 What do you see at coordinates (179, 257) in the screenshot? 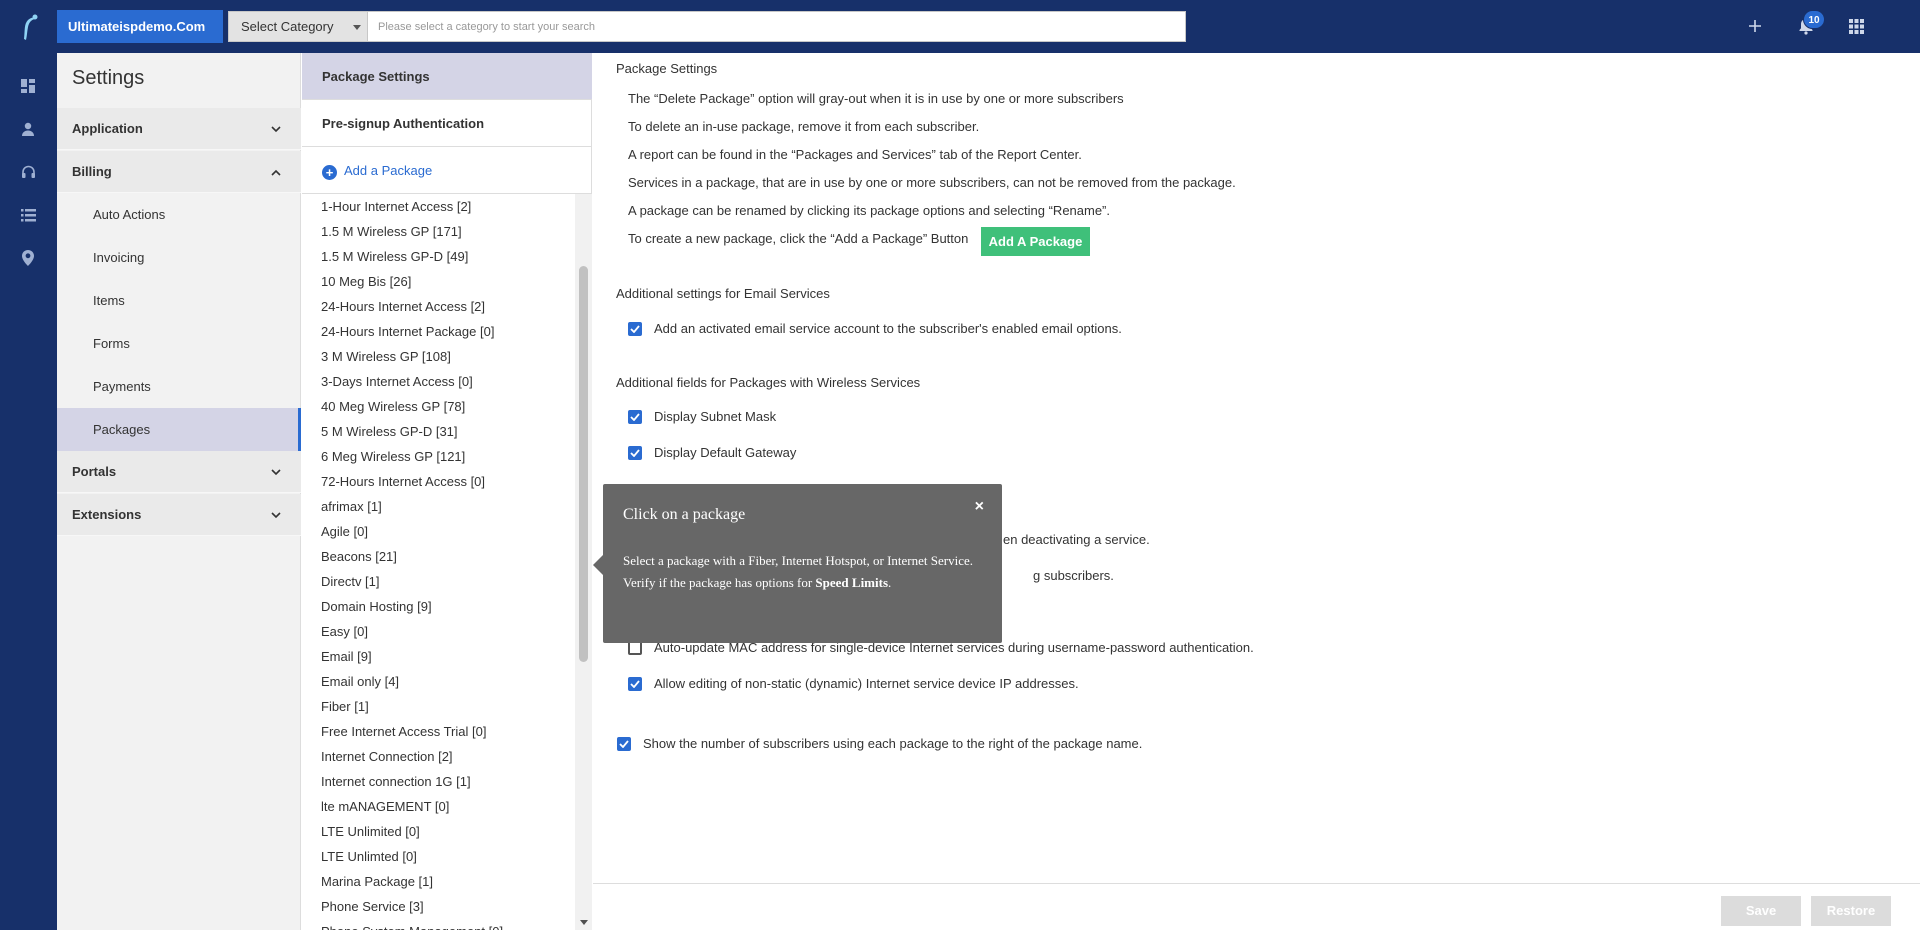
I see `nav-item-invoicing: Invoicing` at bounding box center [179, 257].